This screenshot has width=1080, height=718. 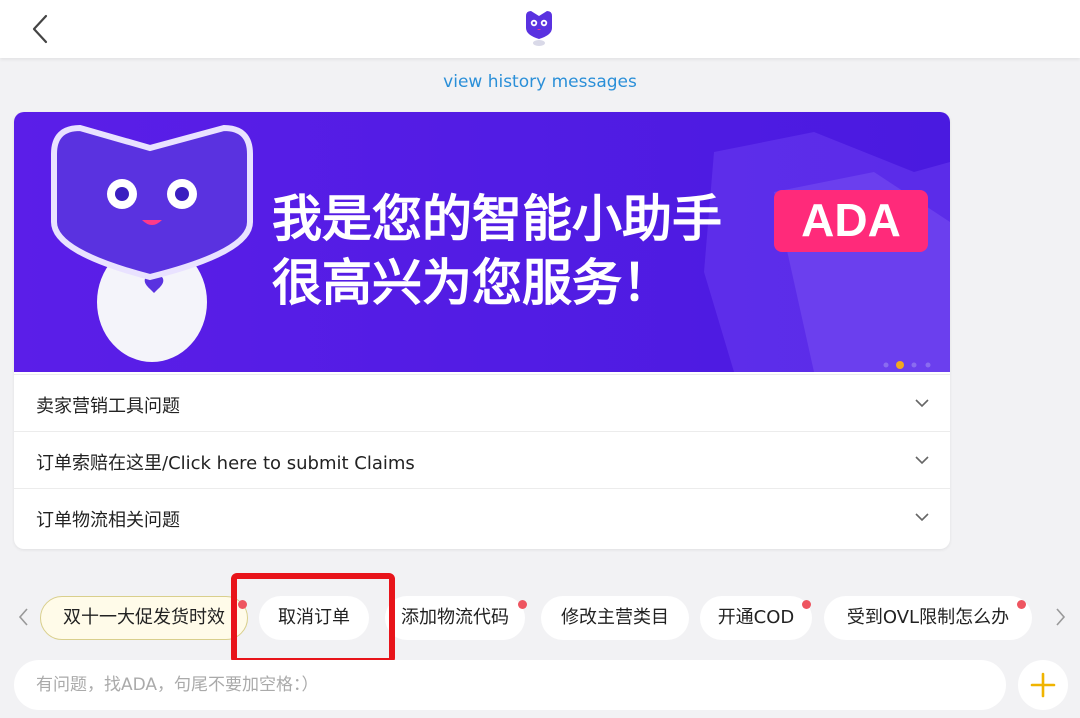 What do you see at coordinates (497, 219) in the screenshot?
I see `banner-line-1: 我是您的智能小助手` at bounding box center [497, 219].